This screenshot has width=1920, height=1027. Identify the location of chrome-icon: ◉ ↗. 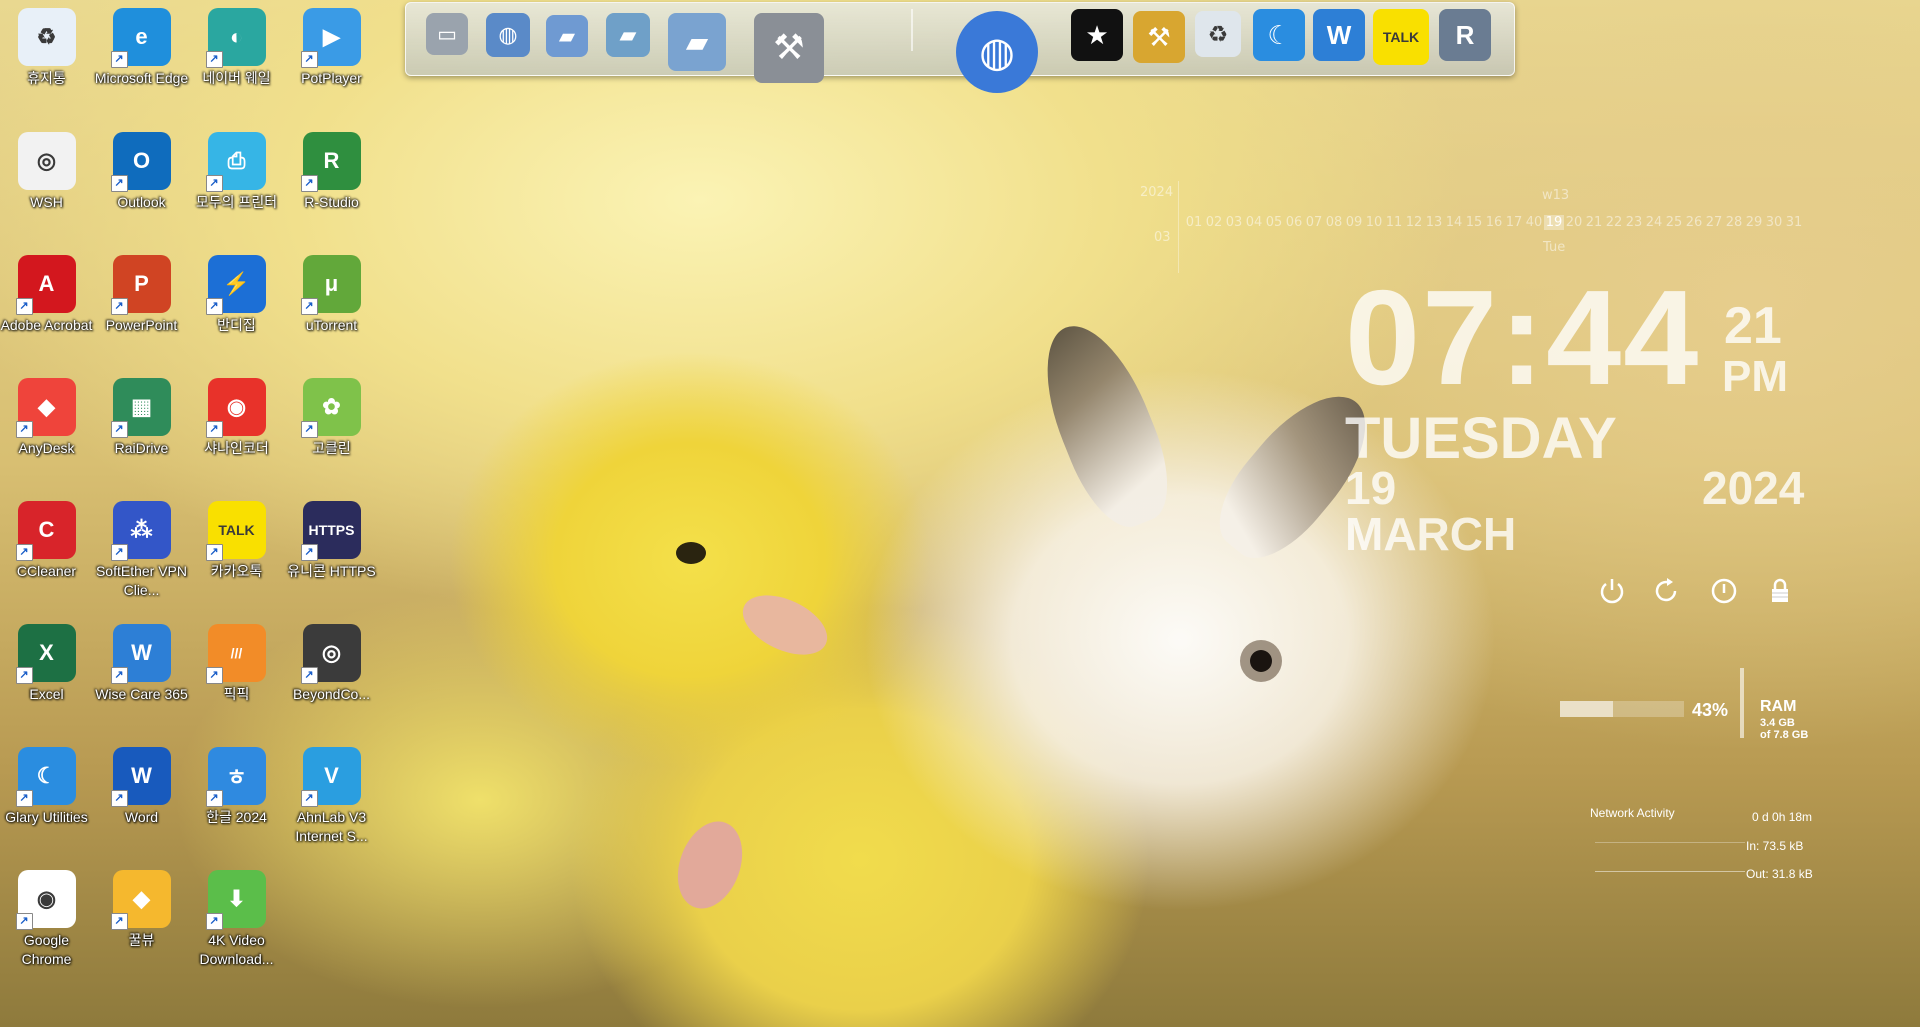
(45, 900).